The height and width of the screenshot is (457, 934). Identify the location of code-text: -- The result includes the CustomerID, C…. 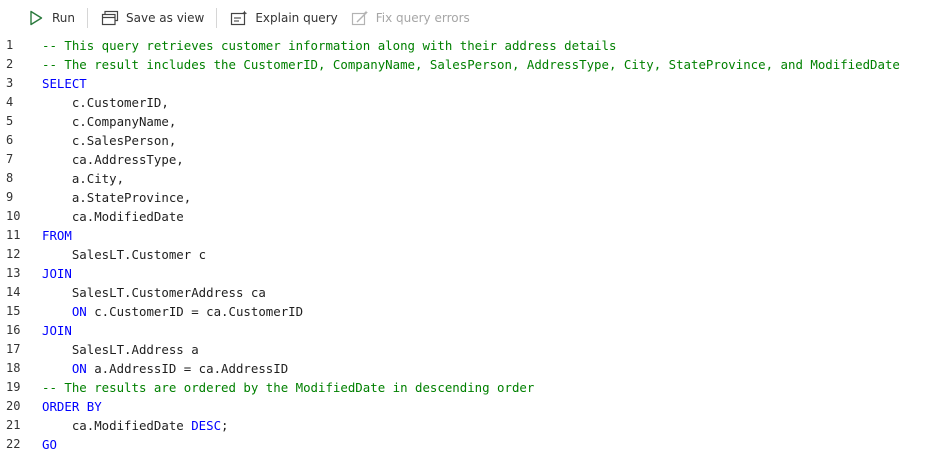
(471, 64).